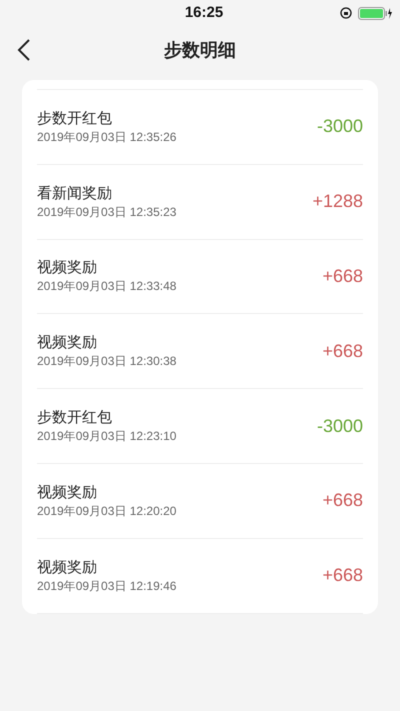  Describe the element at coordinates (204, 12) in the screenshot. I see `status-time: 16:25` at that location.